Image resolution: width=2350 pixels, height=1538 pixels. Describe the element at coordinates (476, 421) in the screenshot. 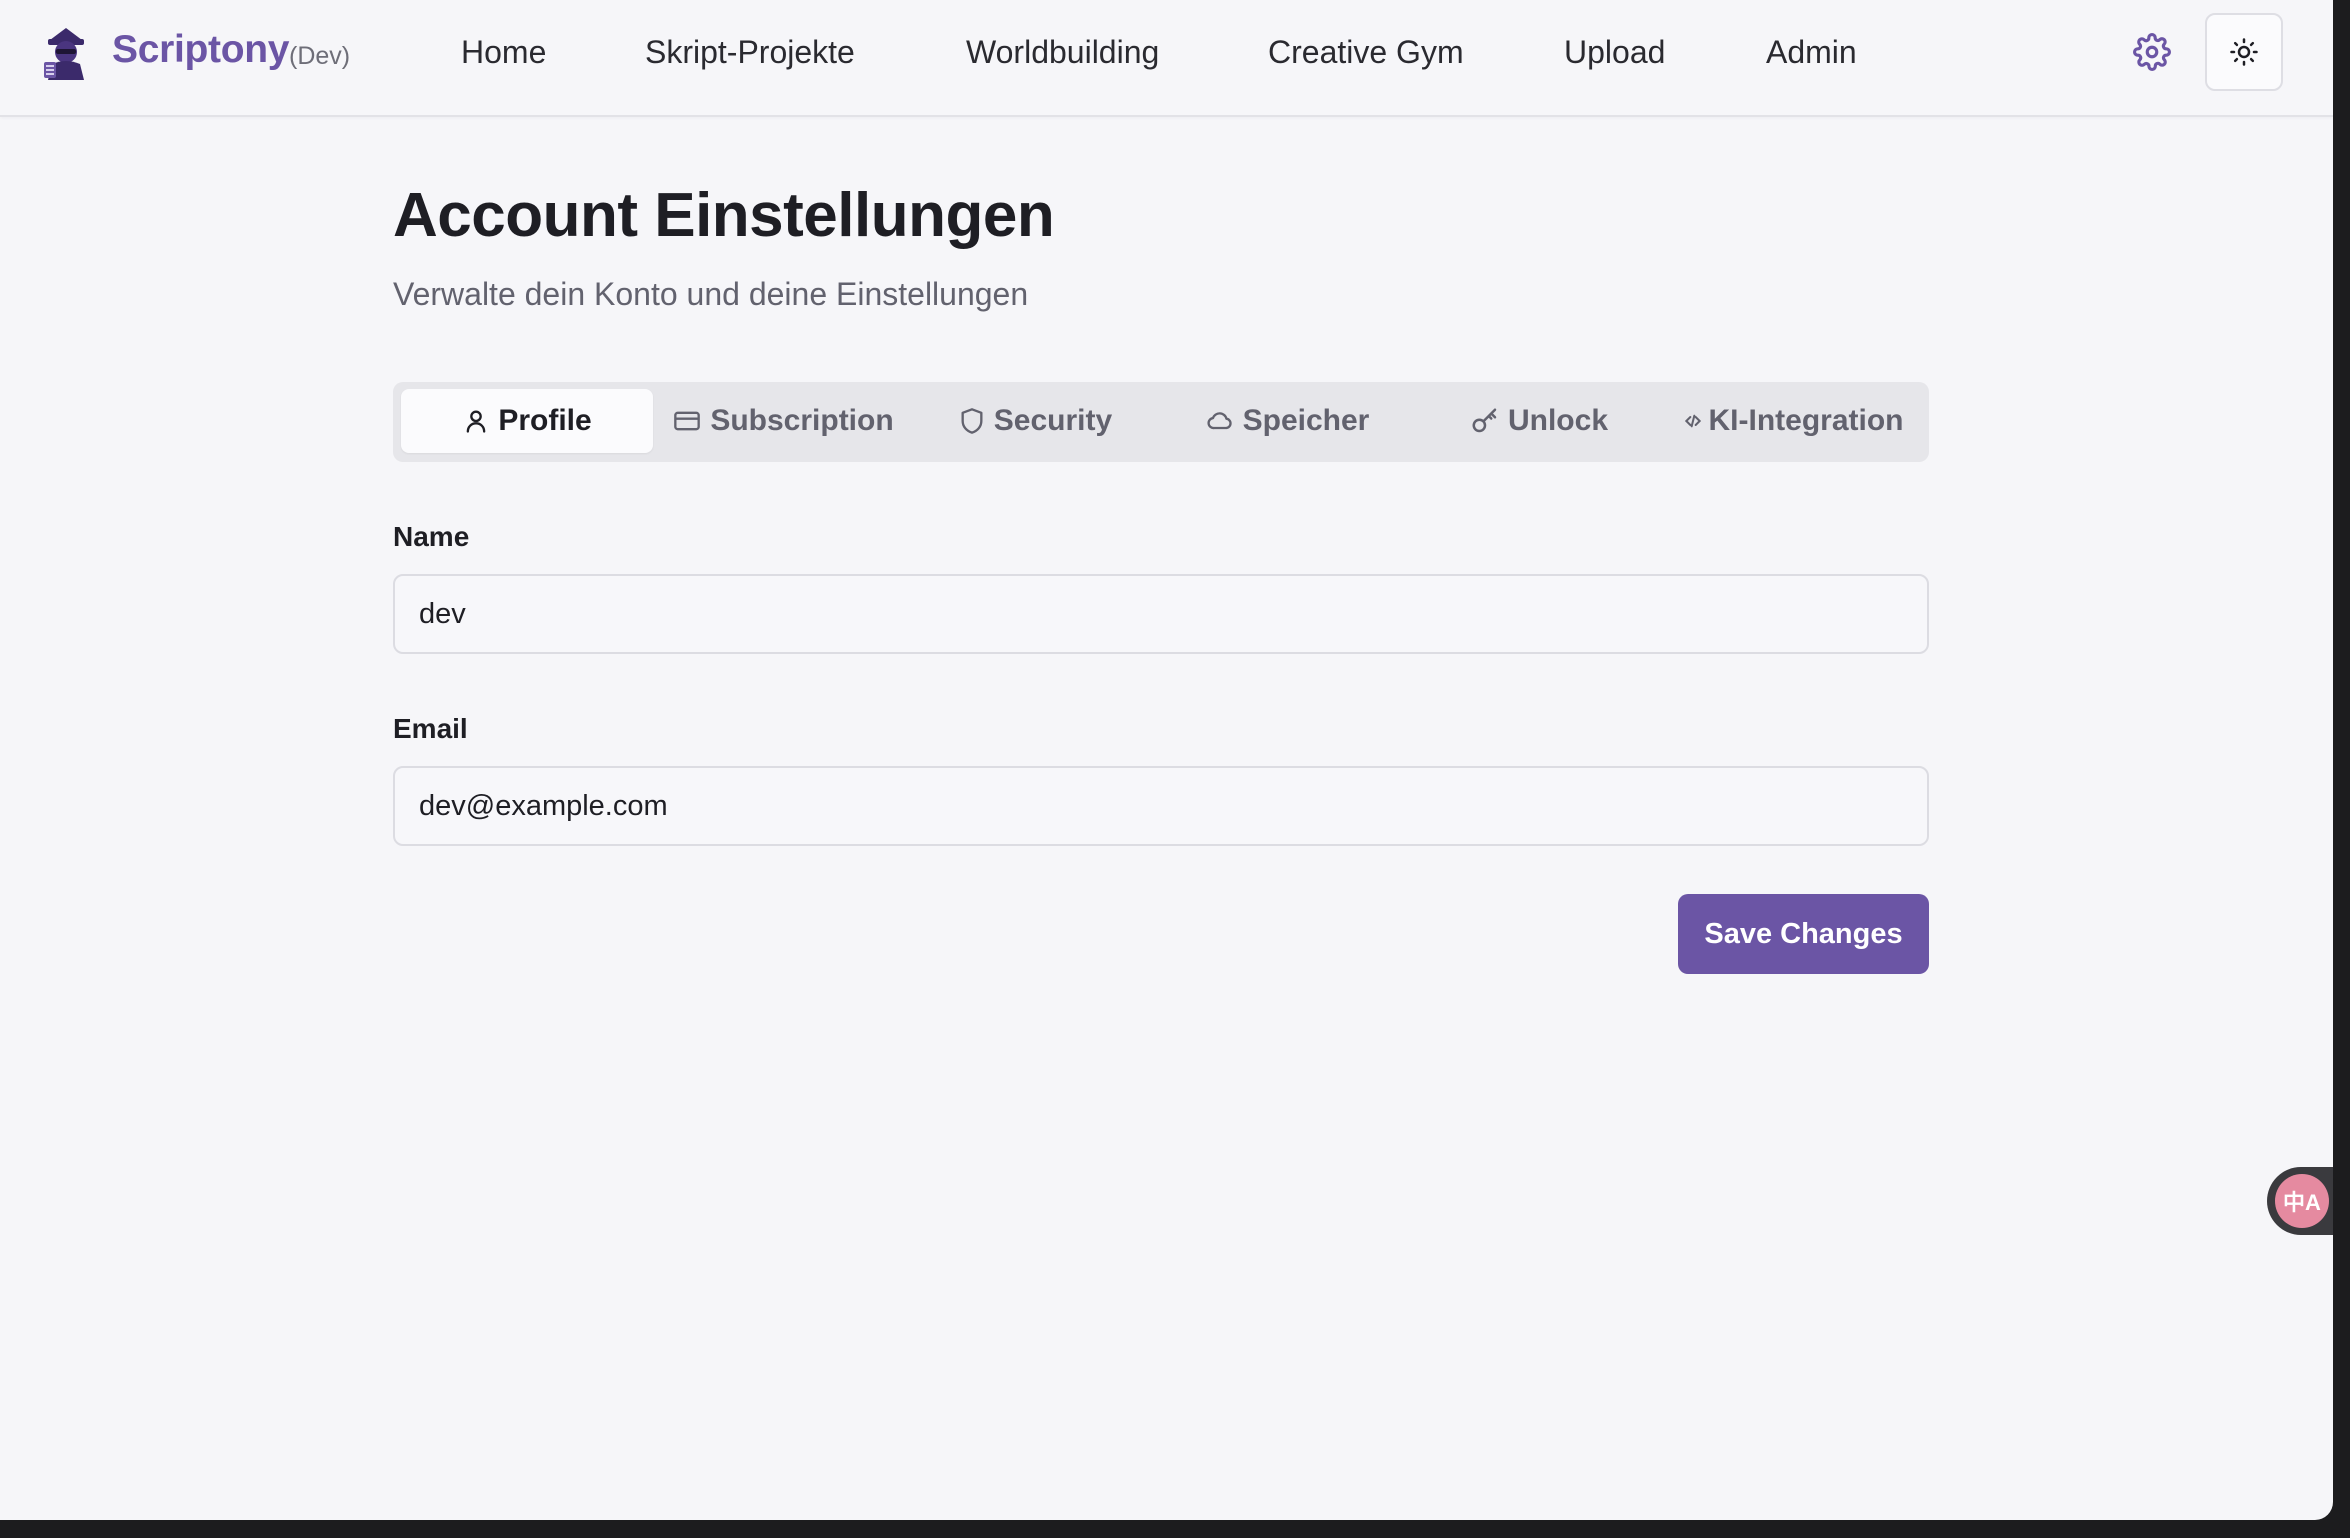

I see `user-icon` at that location.